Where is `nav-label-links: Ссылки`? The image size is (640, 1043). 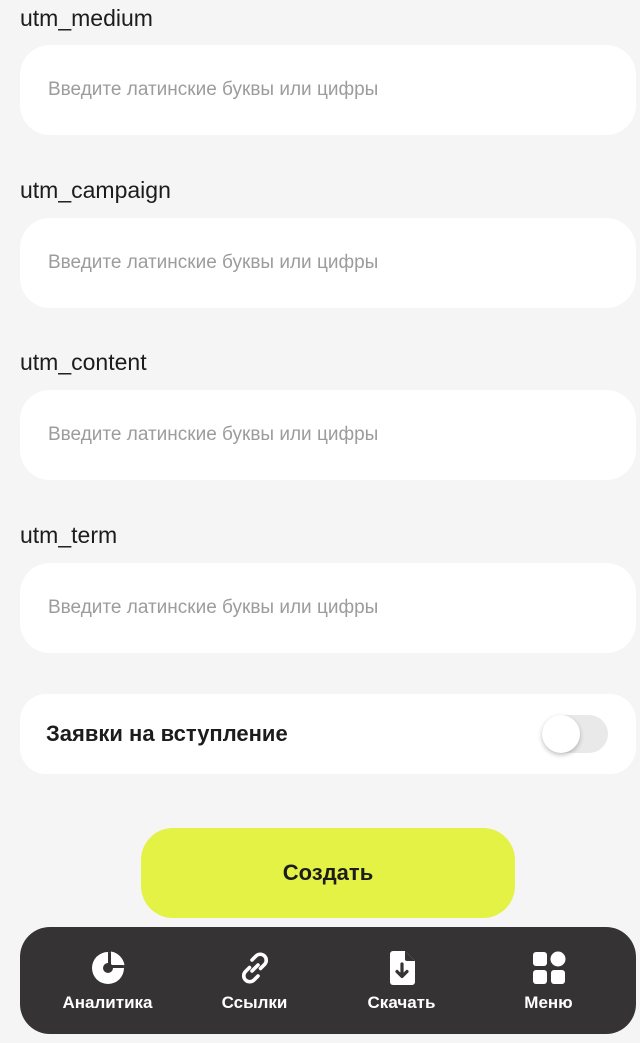 nav-label-links: Ссылки is located at coordinates (254, 1002).